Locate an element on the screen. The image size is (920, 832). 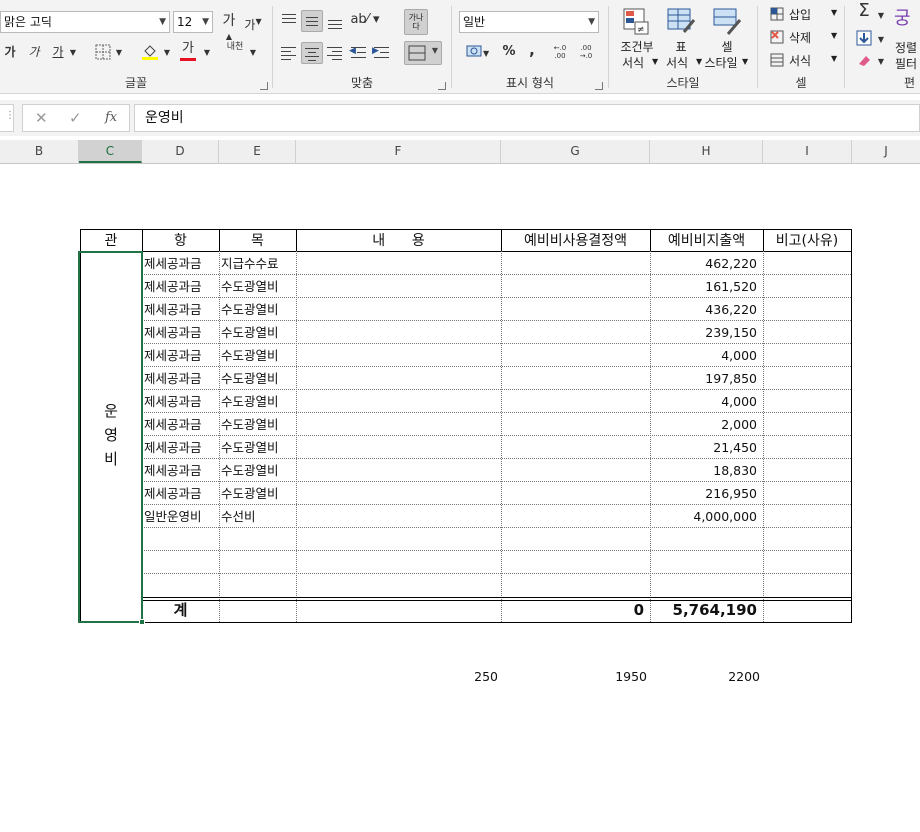
column-header-e: E is located at coordinates (257, 151).